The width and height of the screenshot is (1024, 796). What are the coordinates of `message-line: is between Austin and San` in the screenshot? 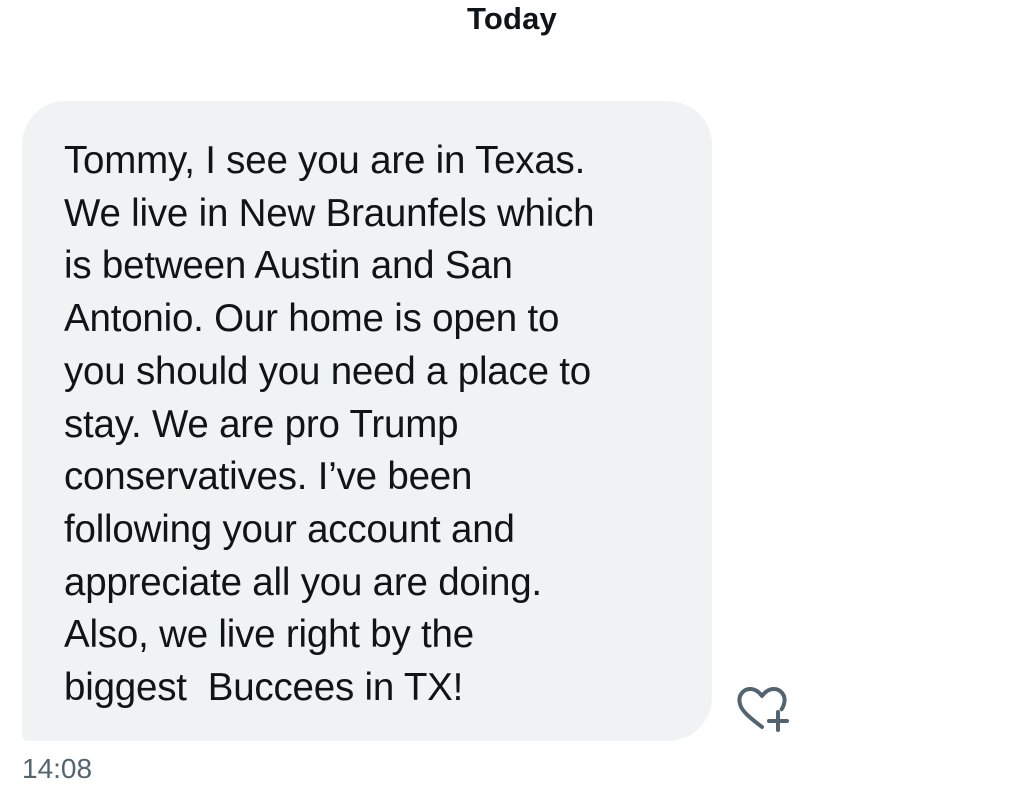 It's located at (288, 266).